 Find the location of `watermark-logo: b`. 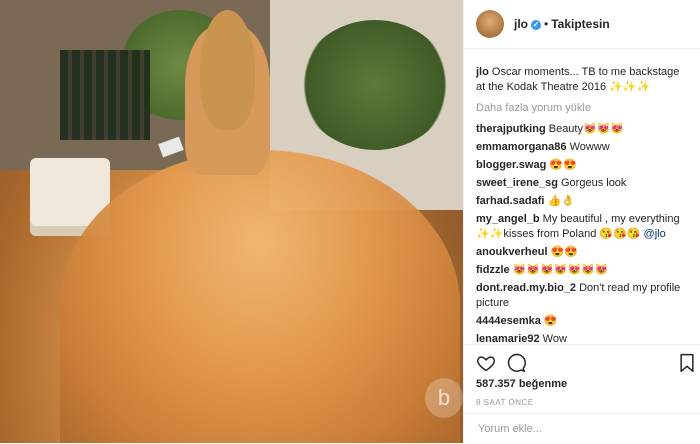

watermark-logo: b is located at coordinates (444, 398).